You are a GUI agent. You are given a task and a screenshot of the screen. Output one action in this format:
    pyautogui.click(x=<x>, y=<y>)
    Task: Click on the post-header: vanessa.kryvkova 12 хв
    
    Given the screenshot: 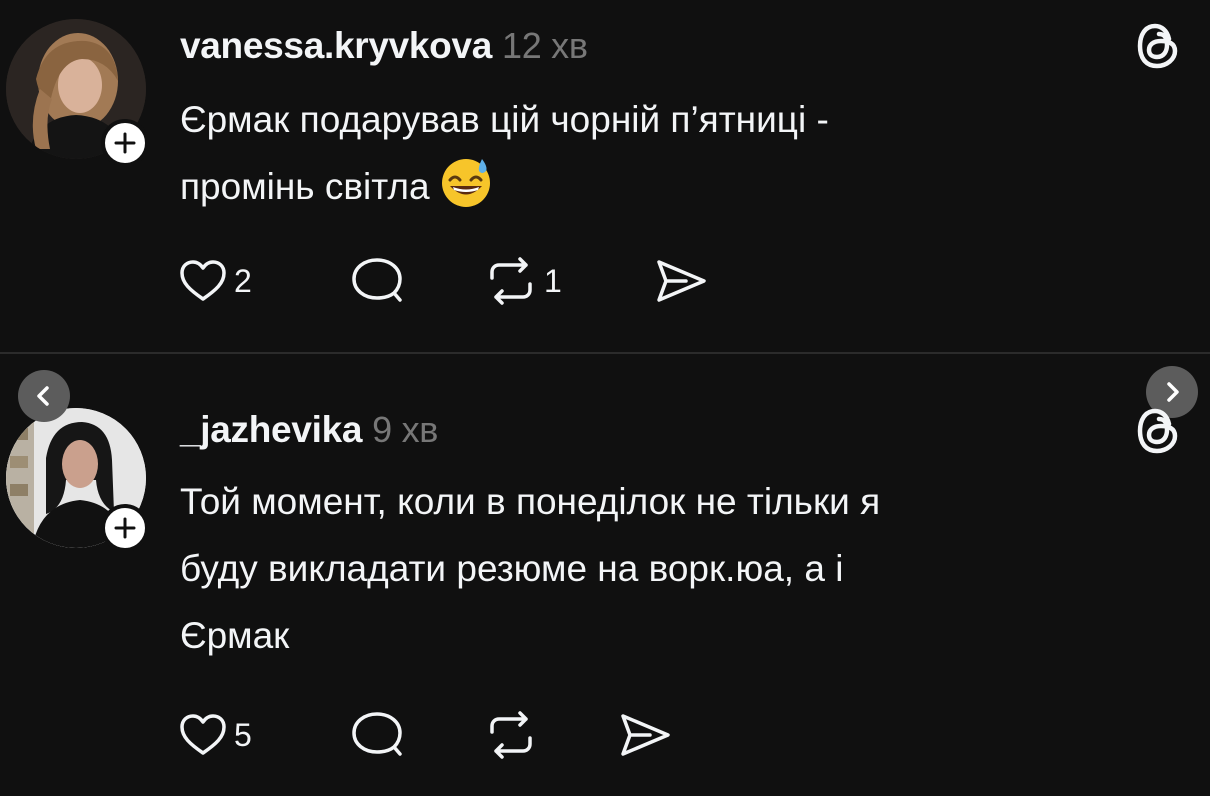 What is the action you would take?
    pyautogui.click(x=384, y=46)
    